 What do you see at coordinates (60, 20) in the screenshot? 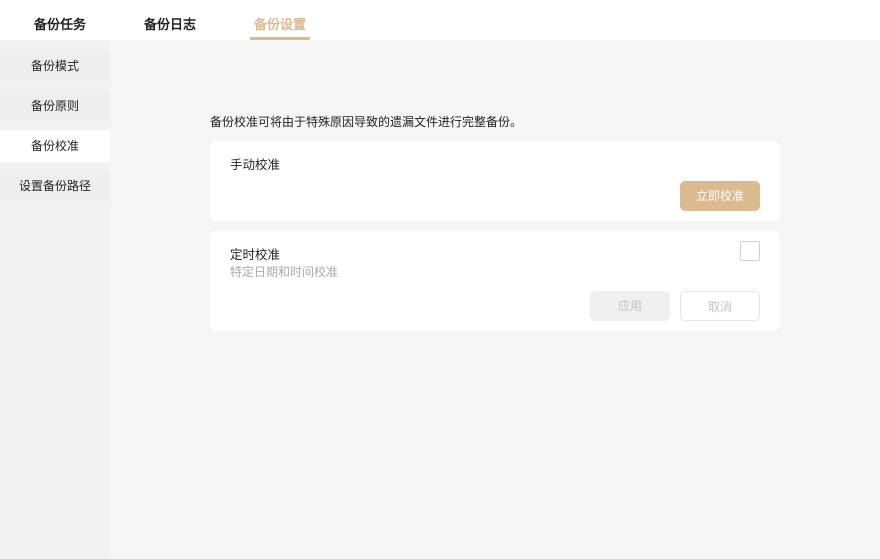
I see `tab-backup-tasks: 备份任务` at bounding box center [60, 20].